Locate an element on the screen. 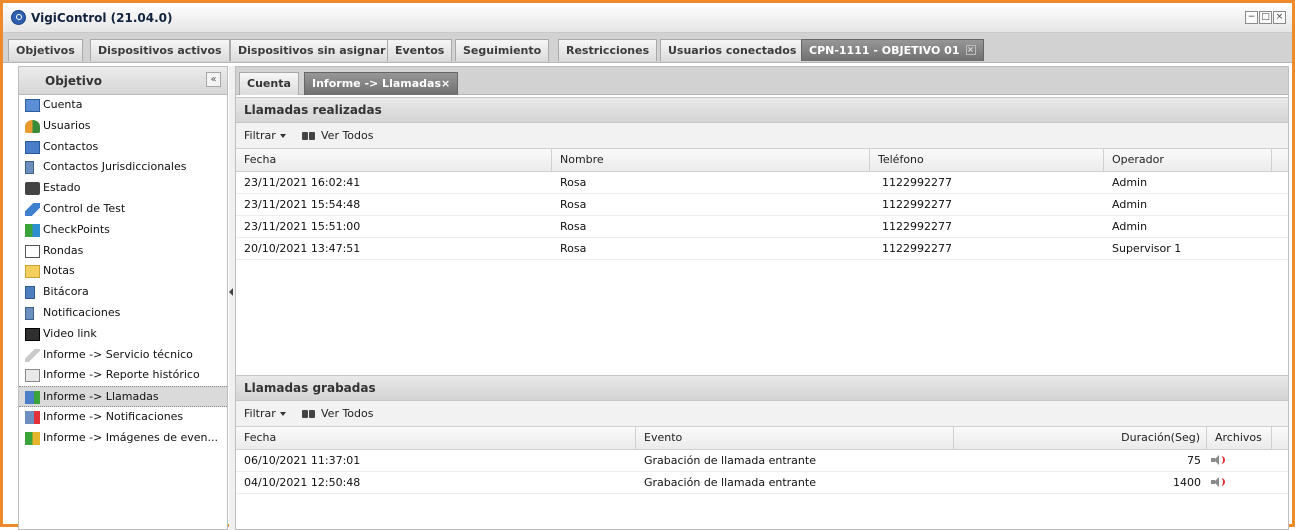  tab-eventos: Eventos is located at coordinates (420, 50).